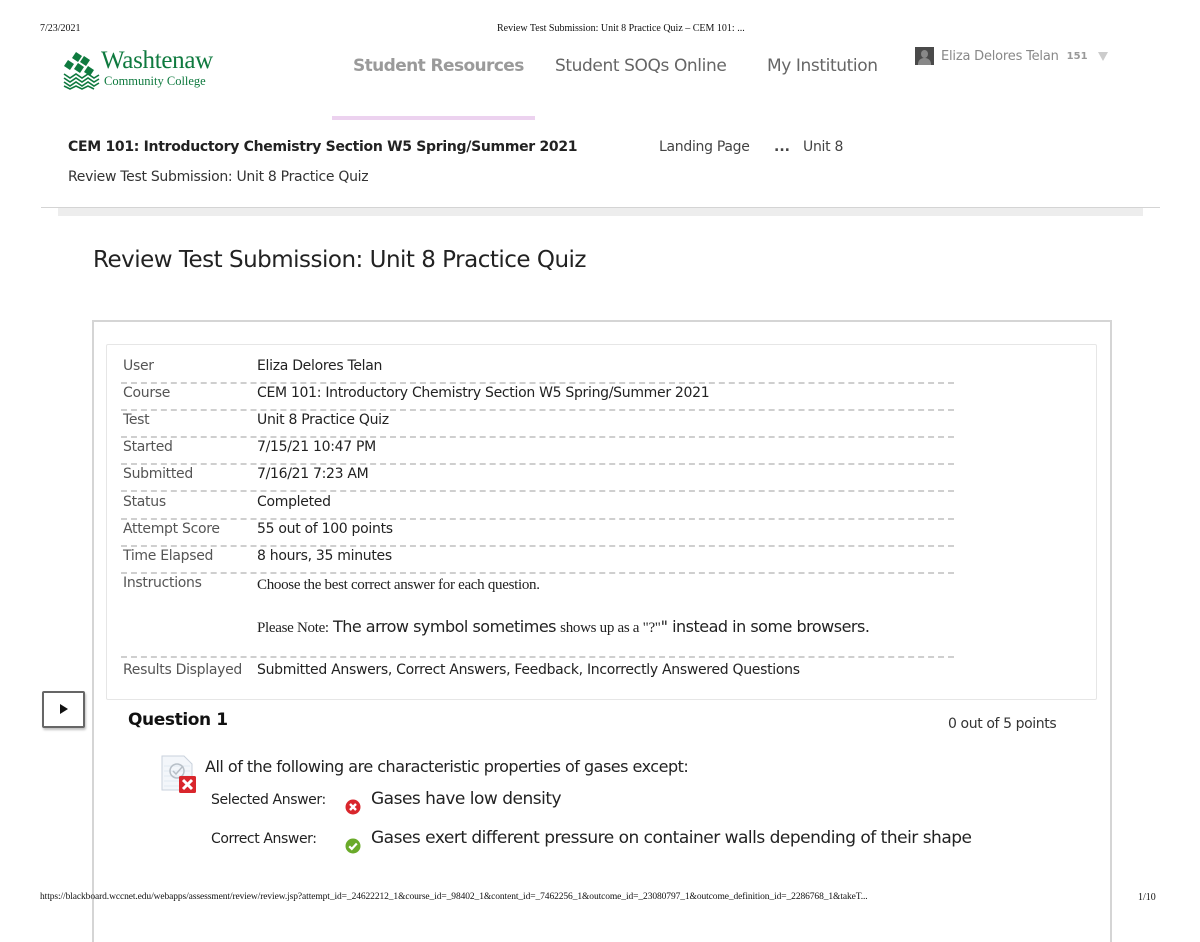  Describe the element at coordinates (147, 393) in the screenshot. I see `detail-label: Course` at that location.